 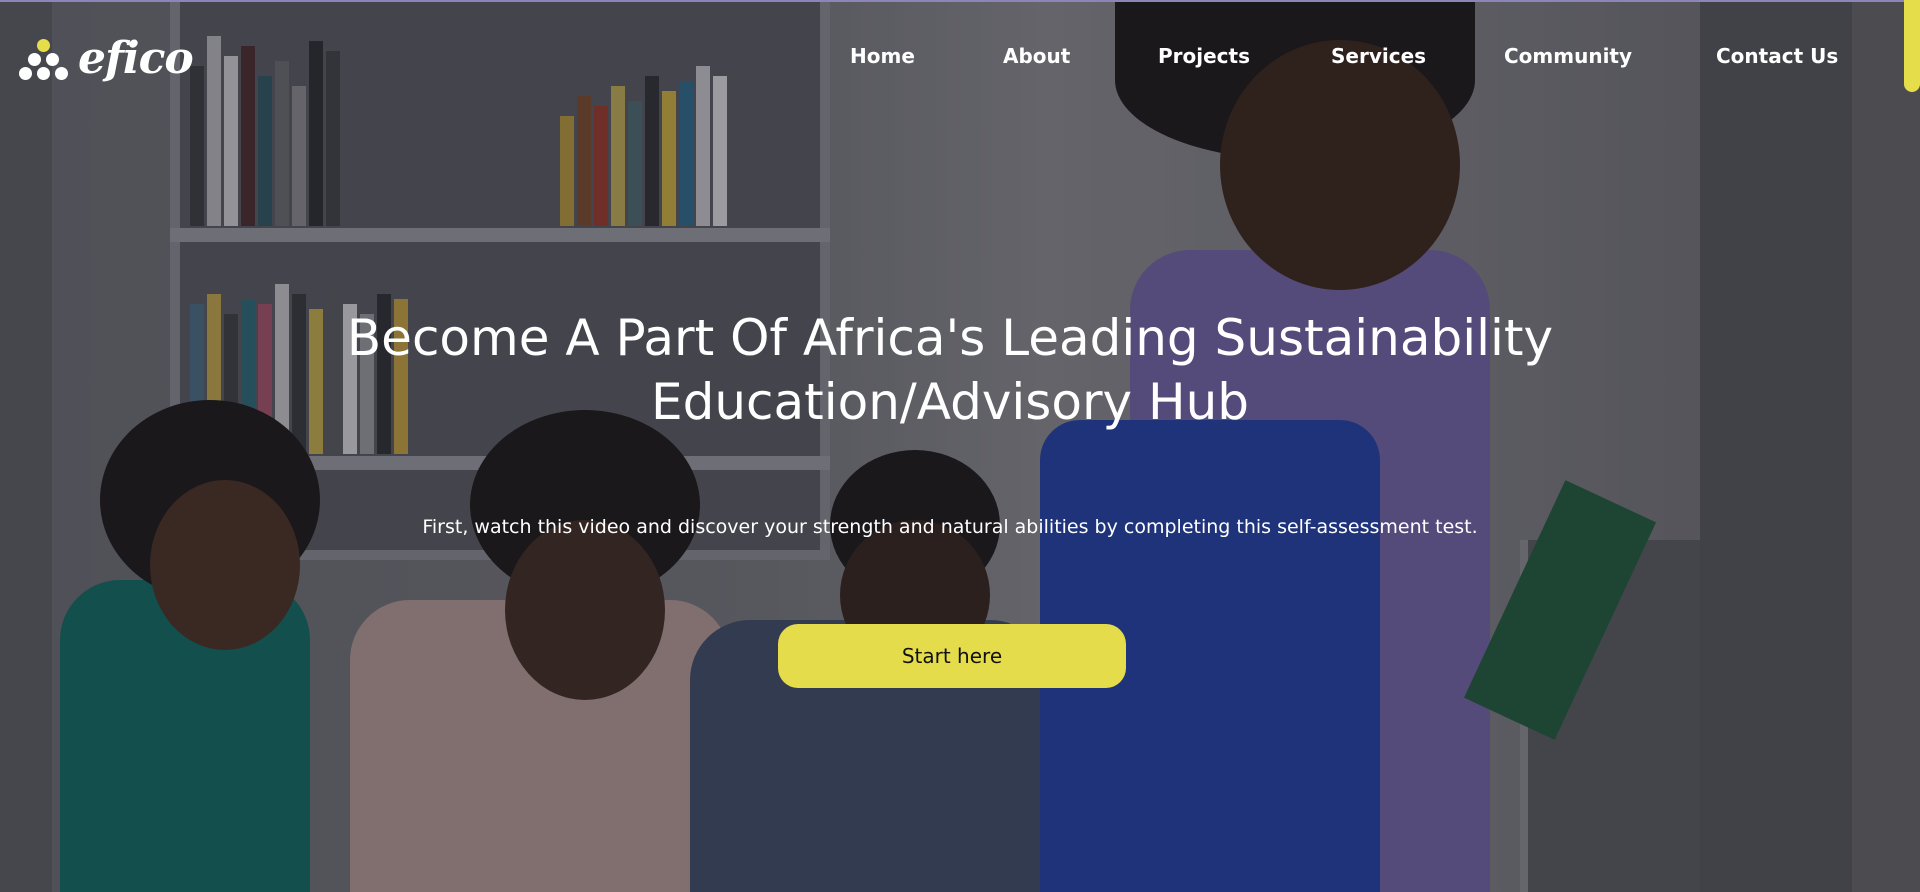 I want to click on nav-about: About, so click(x=1036, y=56).